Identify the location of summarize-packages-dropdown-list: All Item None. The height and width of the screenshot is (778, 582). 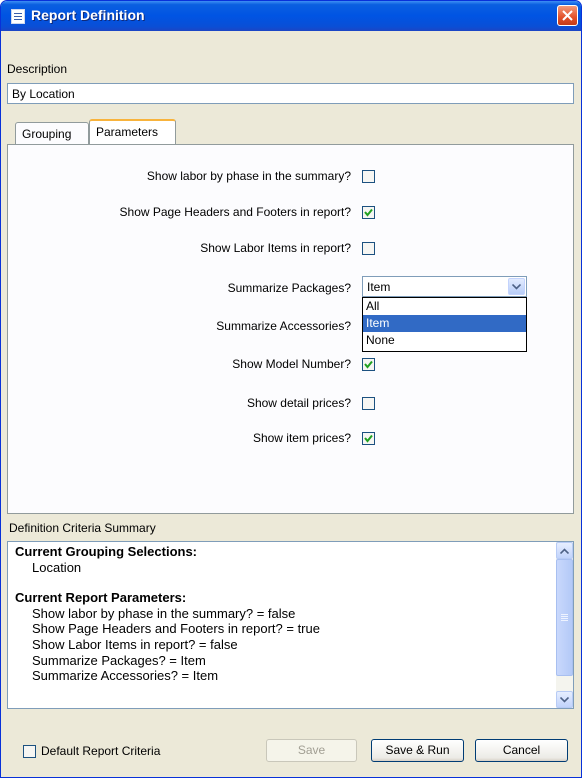
(444, 324).